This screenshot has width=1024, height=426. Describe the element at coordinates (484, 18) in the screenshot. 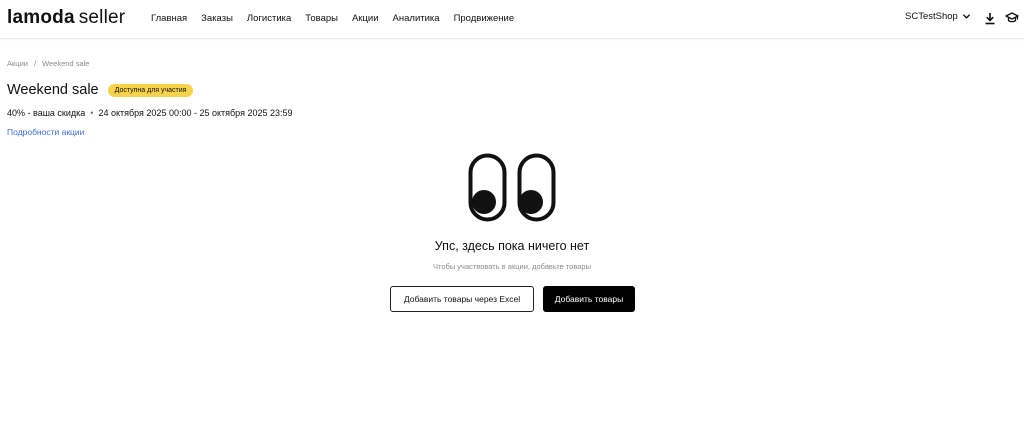

I see `nav-item-advertising: Продвижение` at that location.